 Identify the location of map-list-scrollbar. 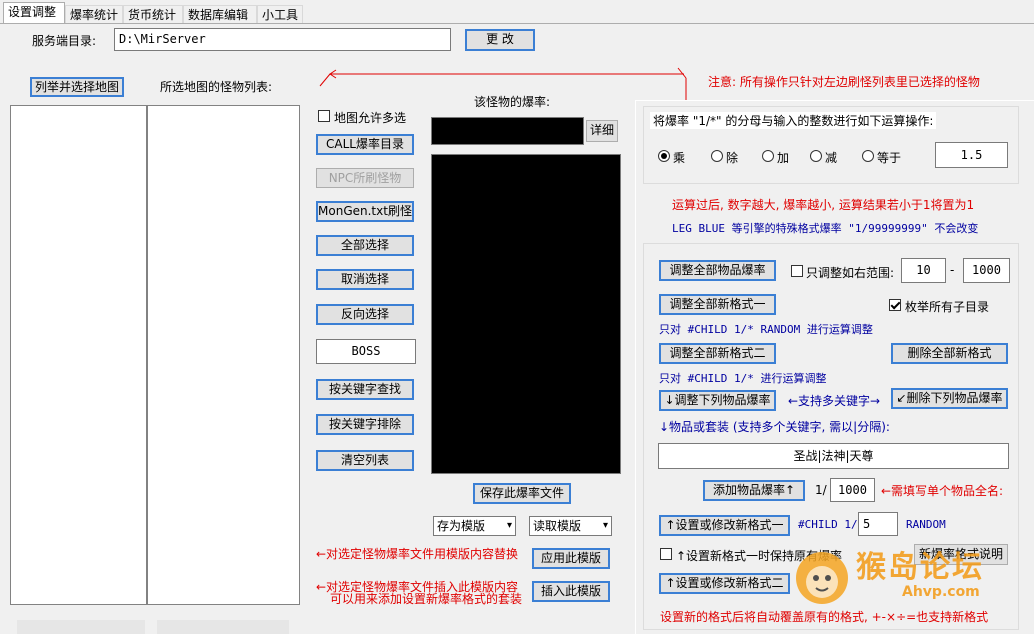
(81, 627).